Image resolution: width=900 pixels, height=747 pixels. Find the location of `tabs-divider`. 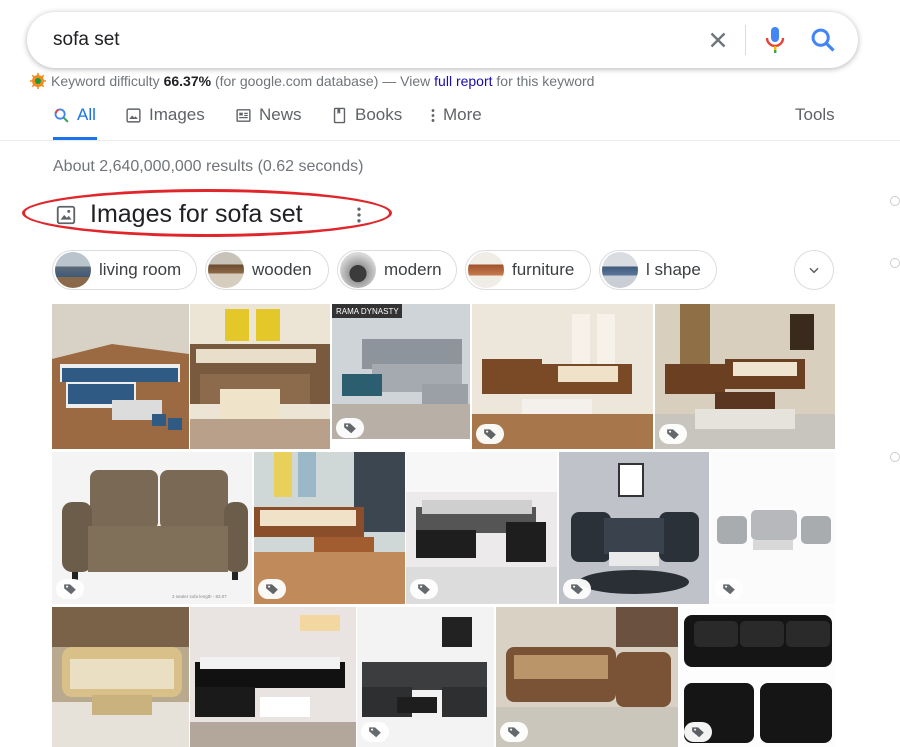

tabs-divider is located at coordinates (450, 140).